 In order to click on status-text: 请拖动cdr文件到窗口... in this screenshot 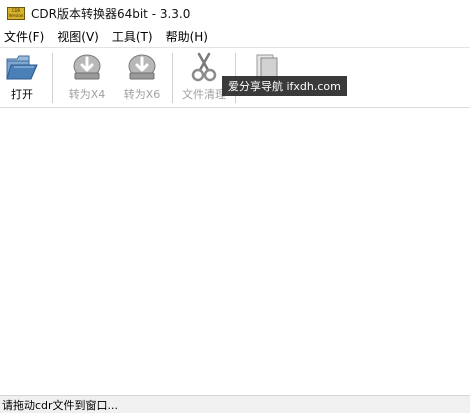, I will do `click(60, 405)`.